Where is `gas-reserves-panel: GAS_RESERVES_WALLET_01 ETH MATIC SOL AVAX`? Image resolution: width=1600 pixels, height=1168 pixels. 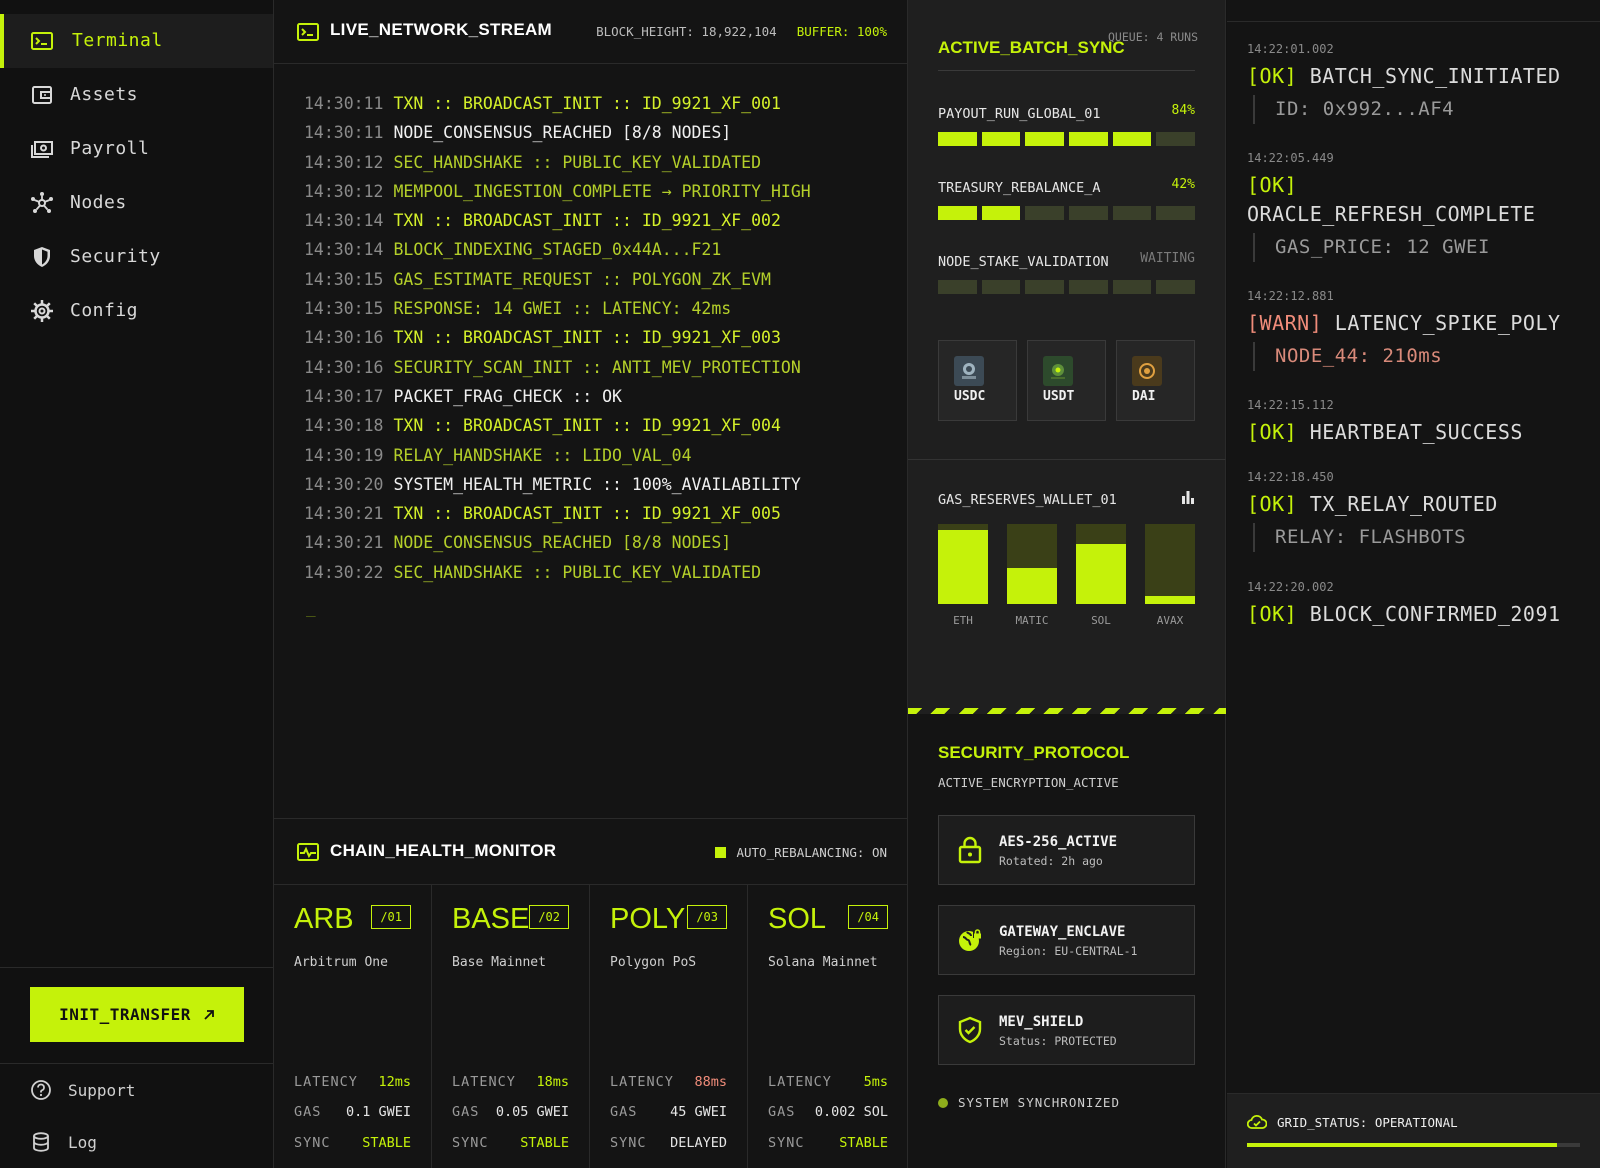 gas-reserves-panel: GAS_RESERVES_WALLET_01 ETH MATIC SOL AVAX is located at coordinates (1067, 585).